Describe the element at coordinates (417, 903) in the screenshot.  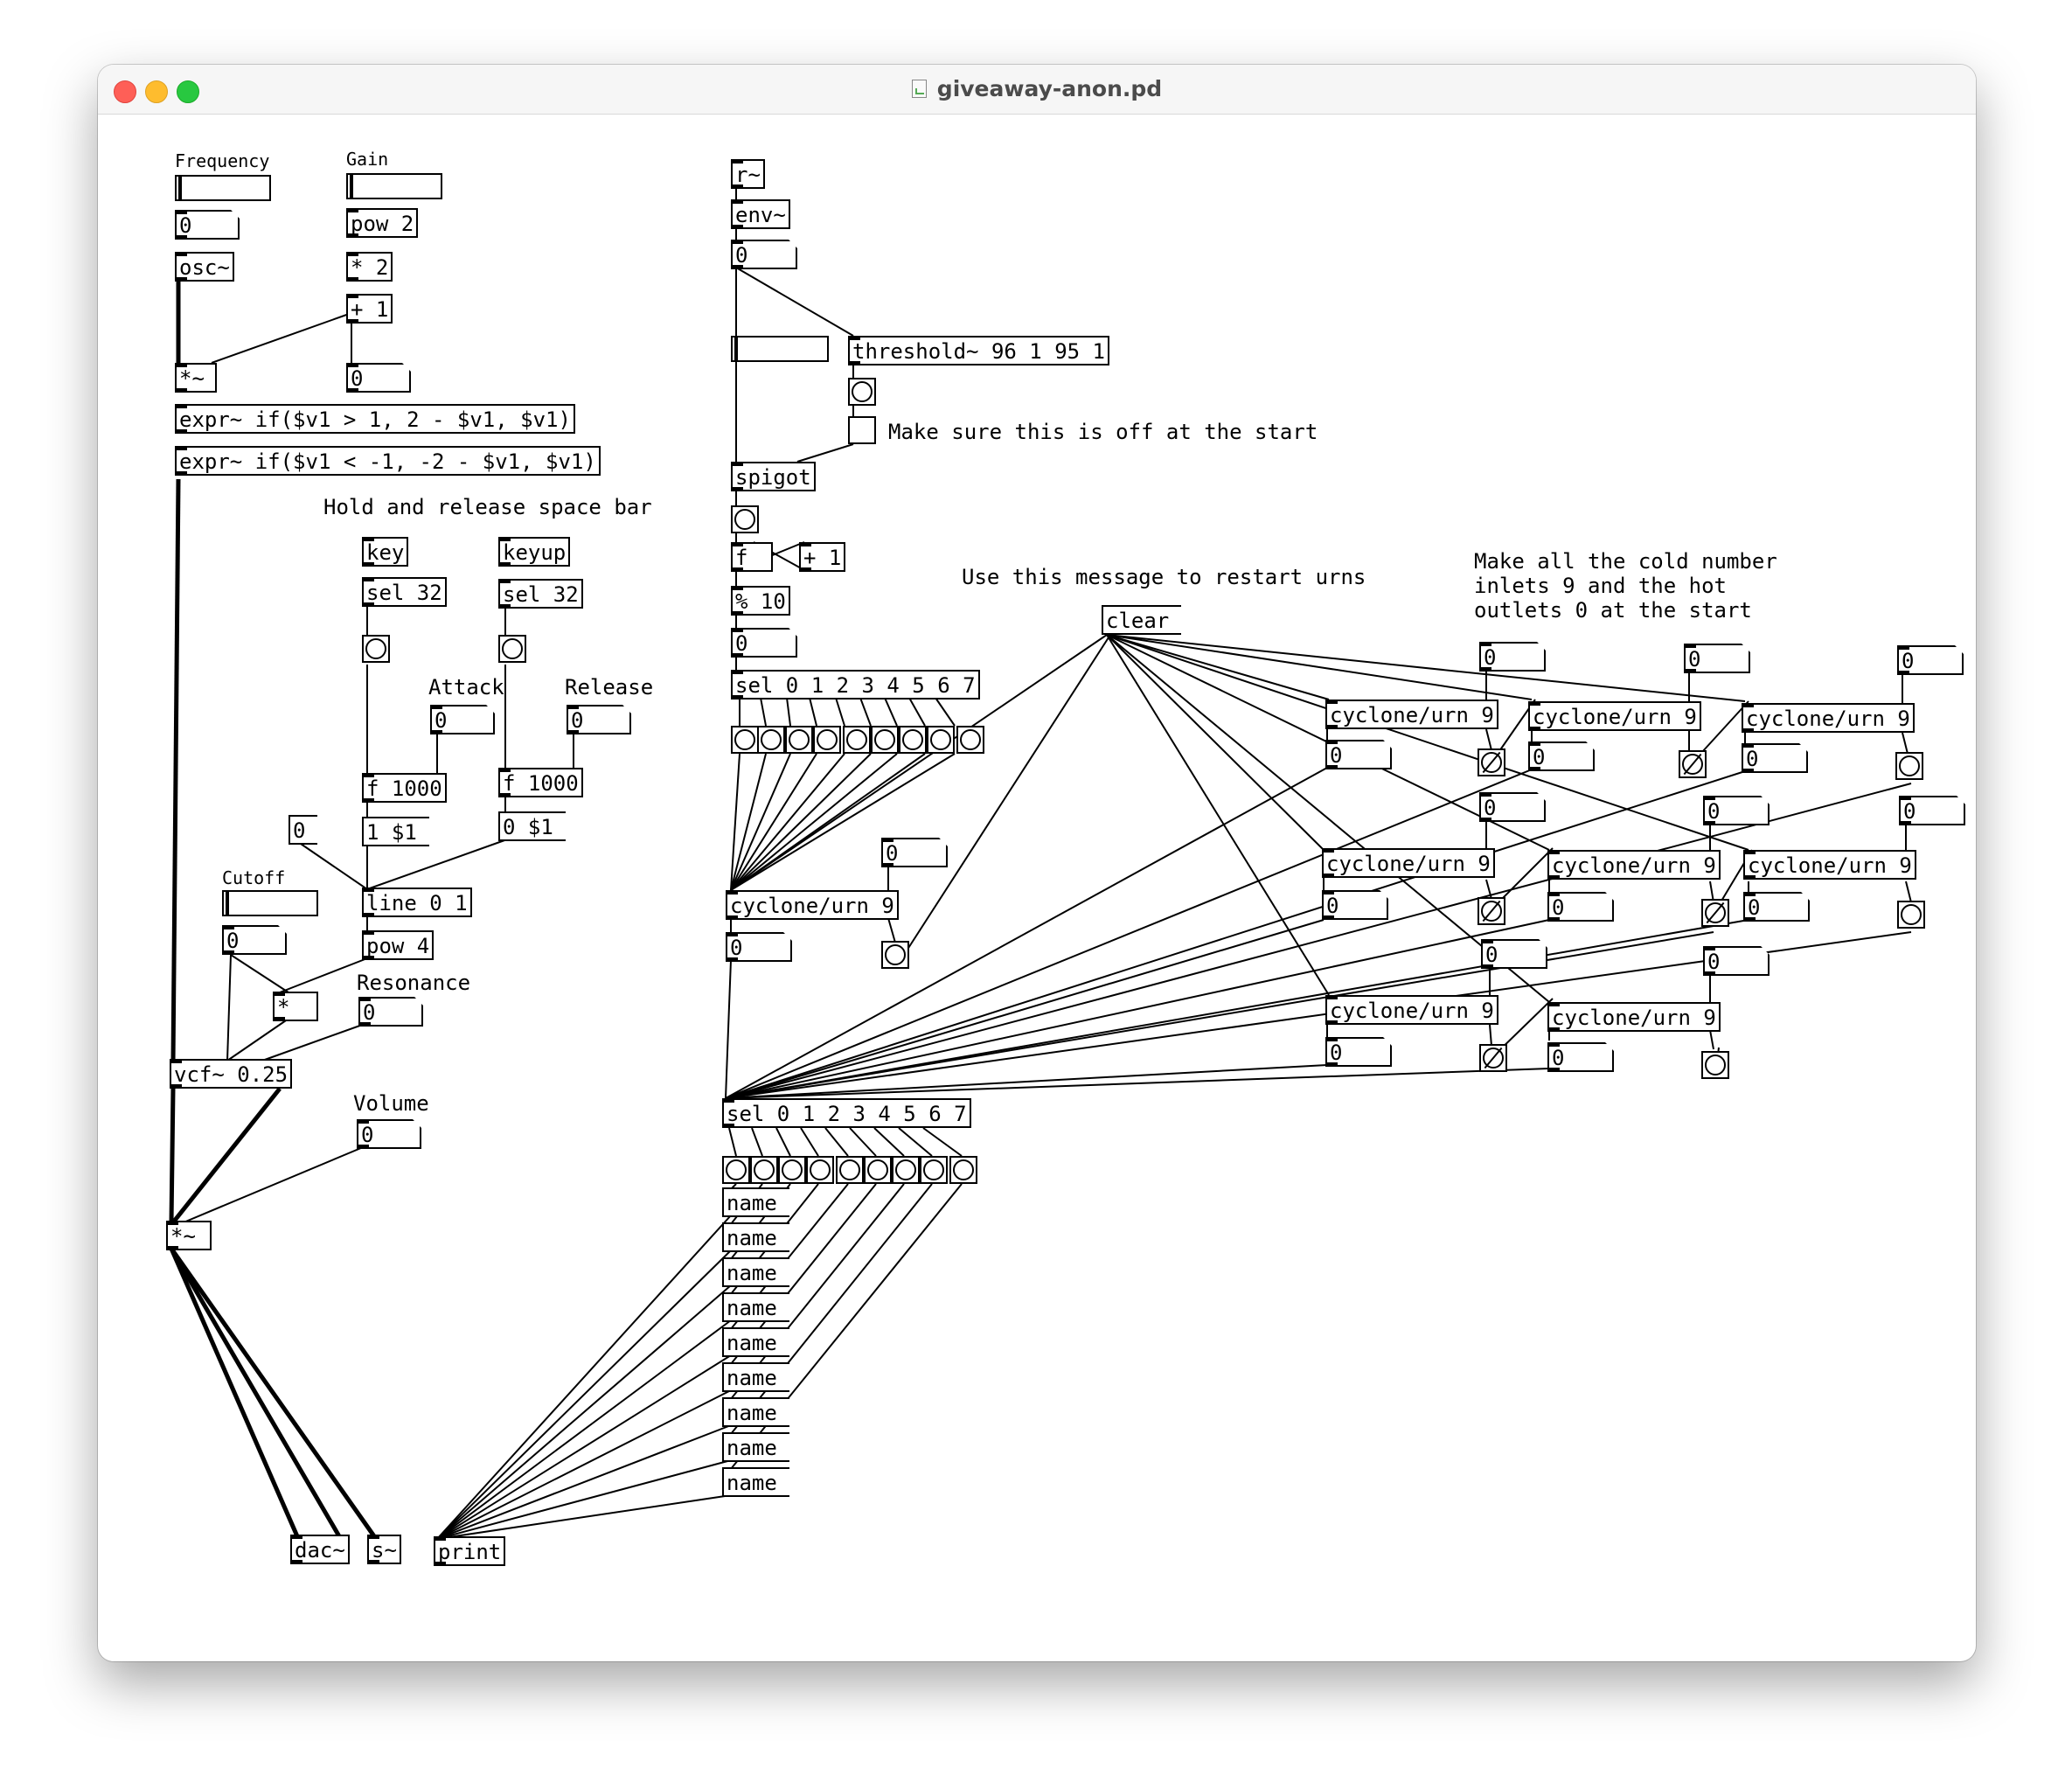
I see `object-line: line 0 1` at that location.